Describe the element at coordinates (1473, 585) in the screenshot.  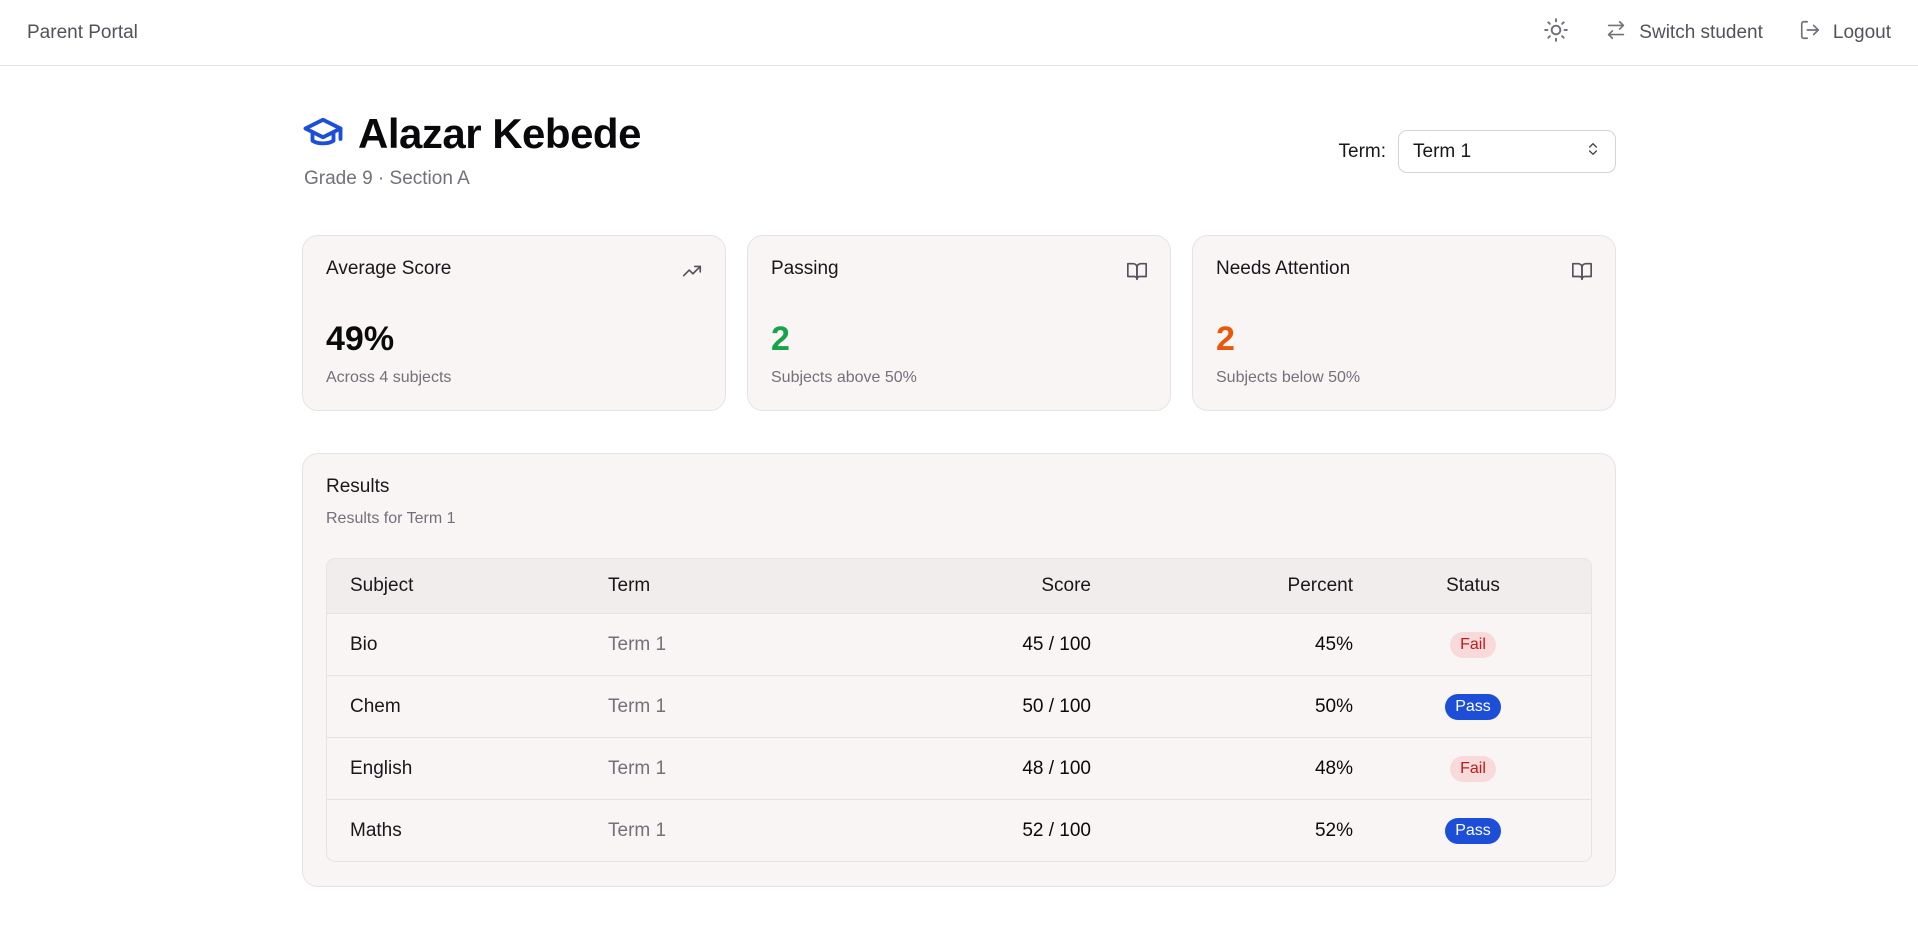
I see `column-header-status: Status` at that location.